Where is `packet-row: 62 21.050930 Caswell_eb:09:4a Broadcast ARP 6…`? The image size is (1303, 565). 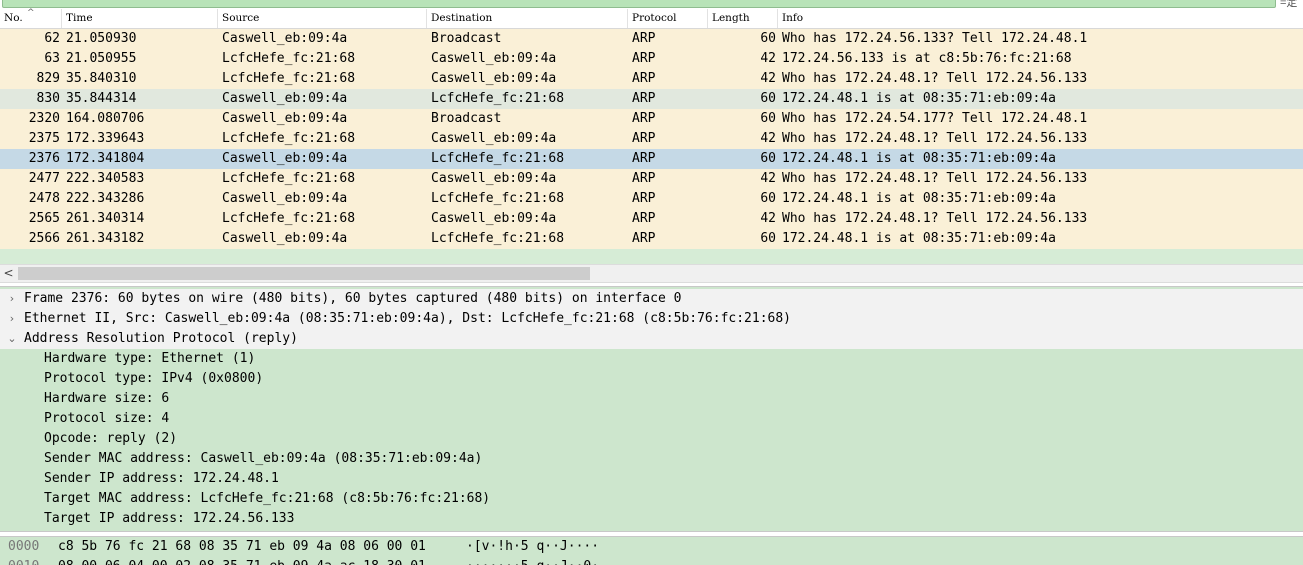
packet-row: 62 21.050930 Caswell_eb:09:4a Broadcast ARP 6… is located at coordinates (651, 39).